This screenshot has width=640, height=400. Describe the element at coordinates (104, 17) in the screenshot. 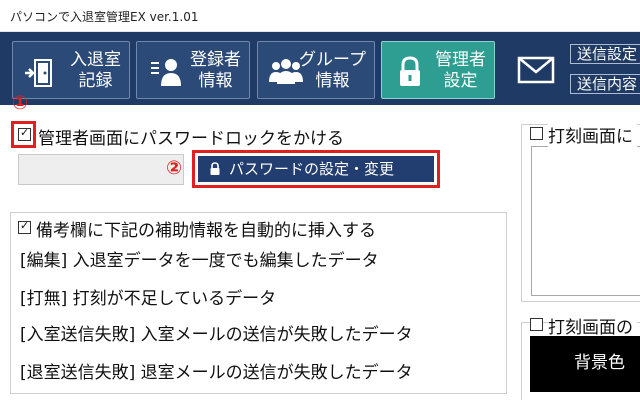

I see `window-title: パソコンで入退室管理EX ver.1.01` at that location.